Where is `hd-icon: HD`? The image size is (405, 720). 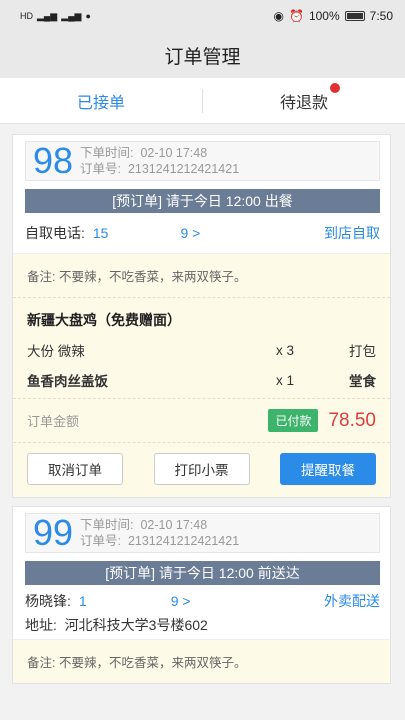 hd-icon: HD is located at coordinates (26, 16).